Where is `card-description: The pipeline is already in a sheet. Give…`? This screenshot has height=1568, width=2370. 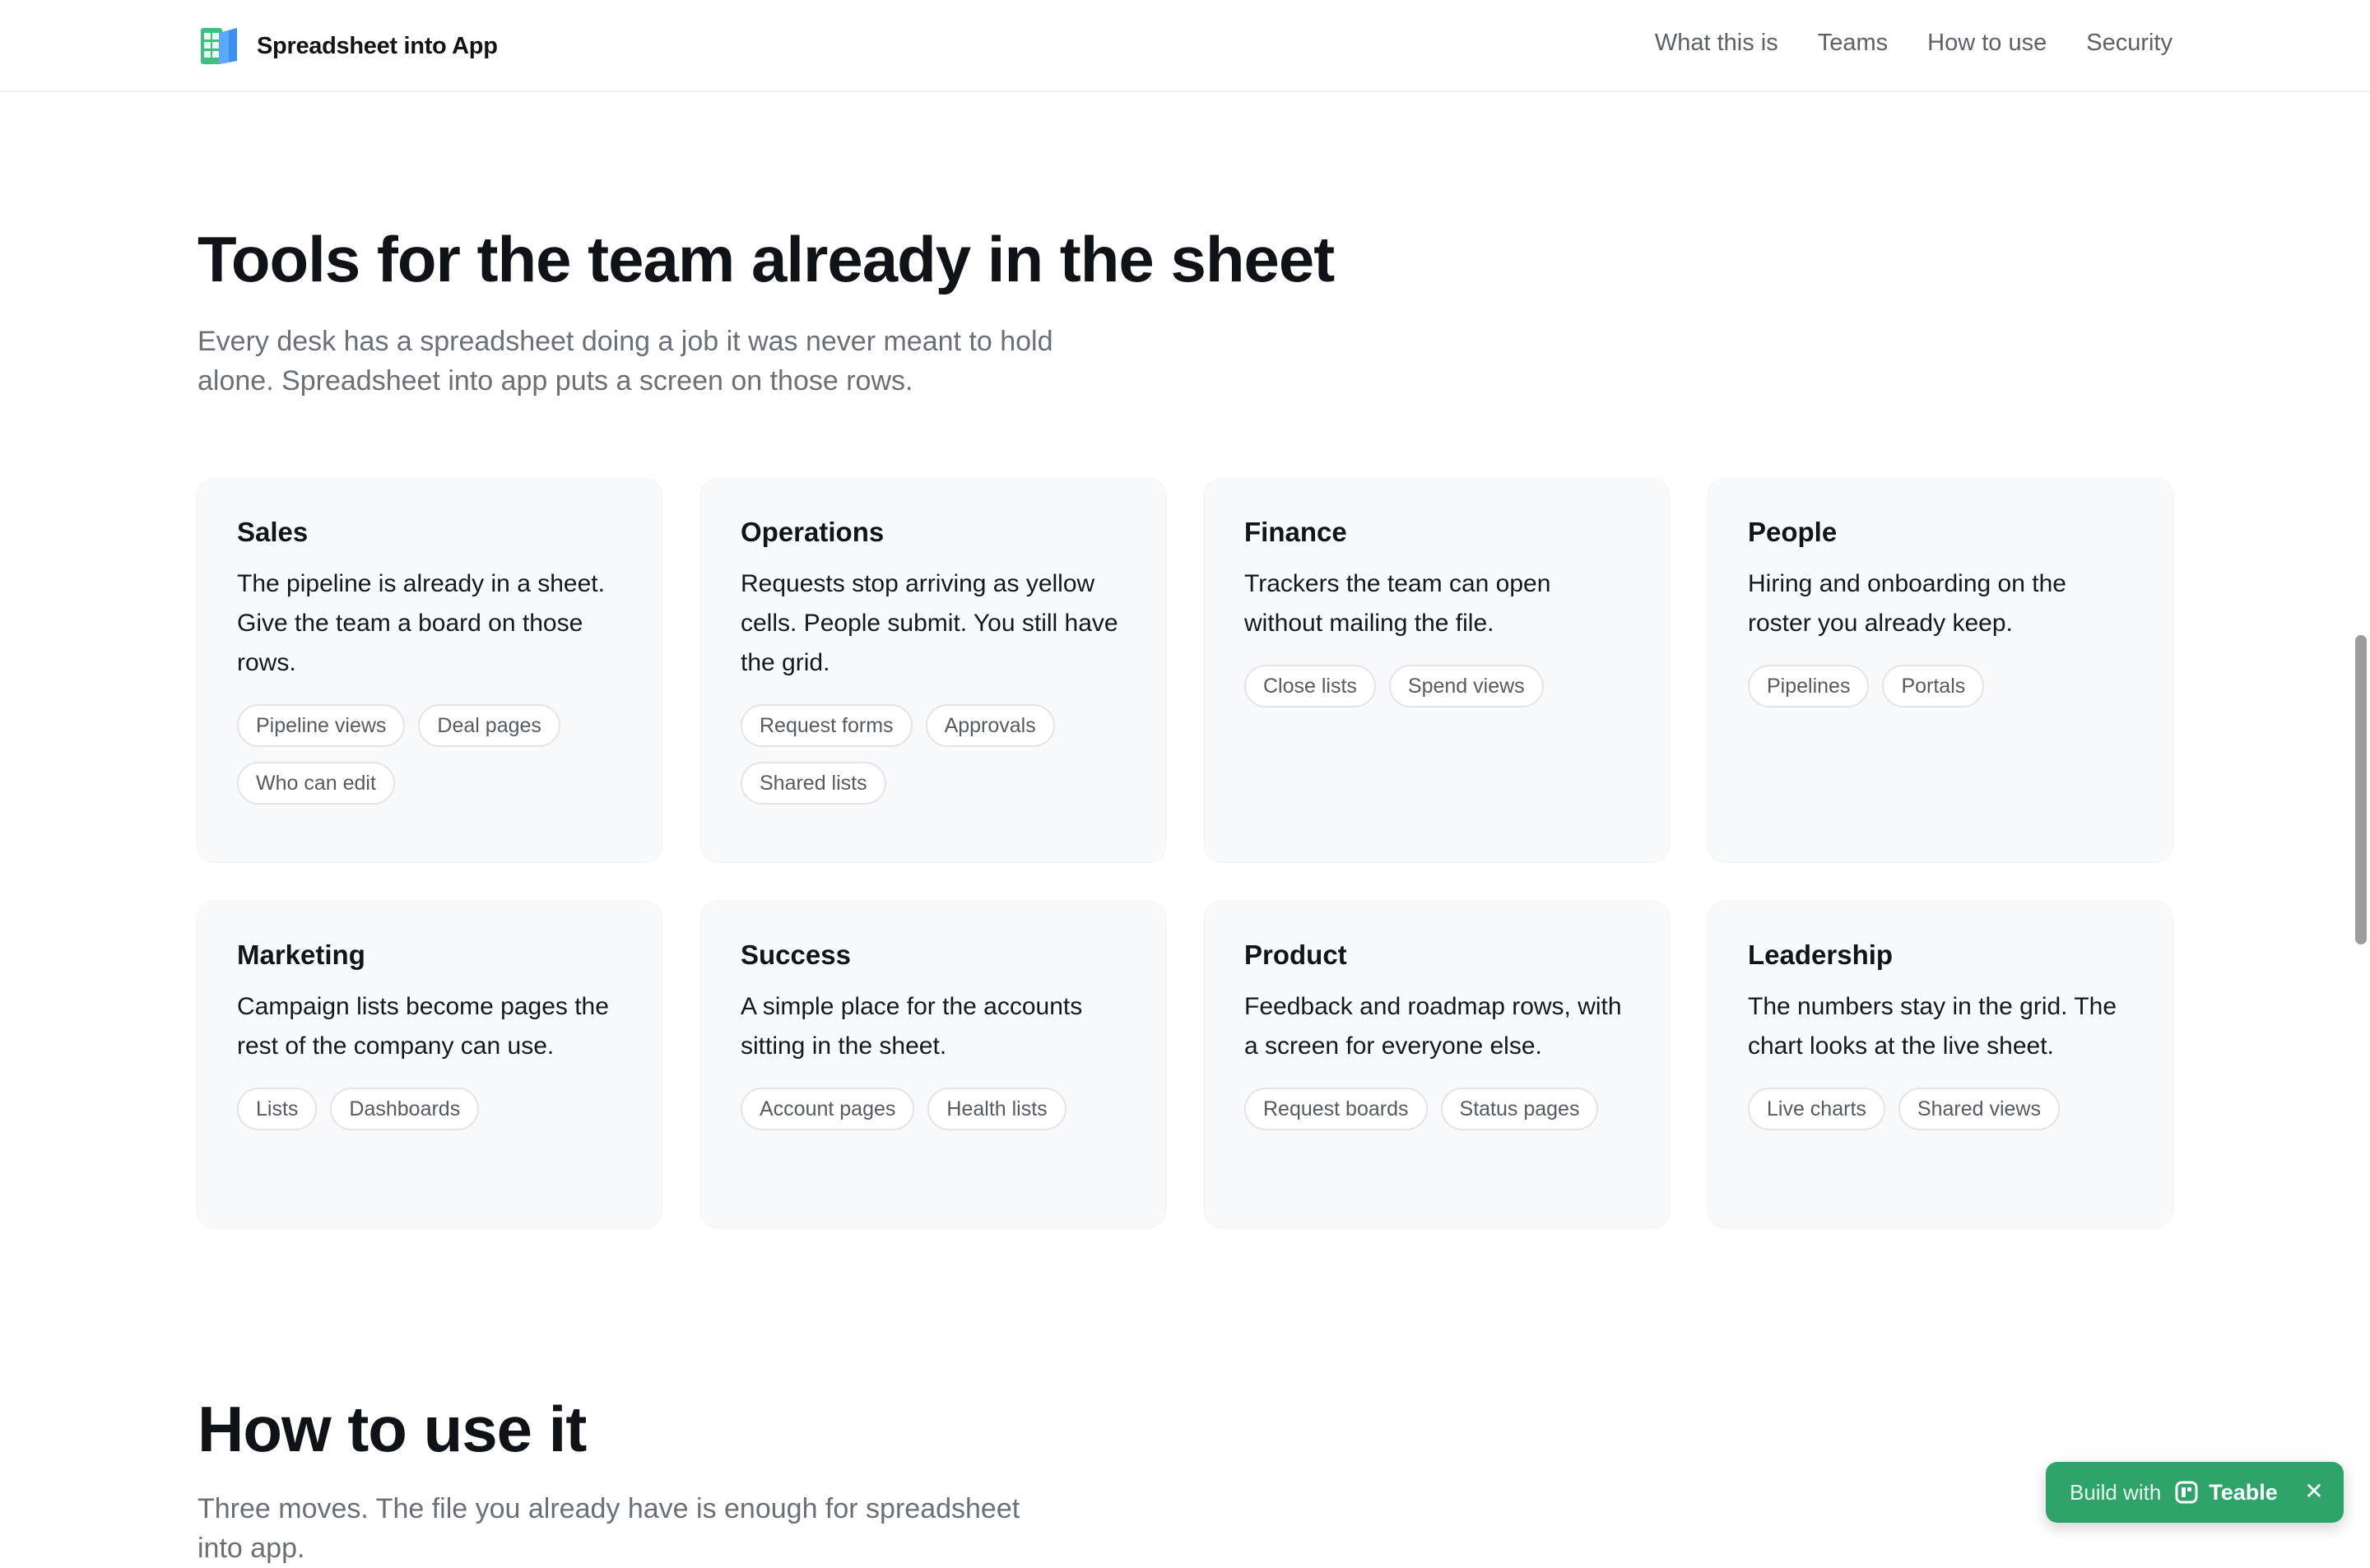
card-description: The pipeline is already in a sheet. Give… is located at coordinates (421, 623).